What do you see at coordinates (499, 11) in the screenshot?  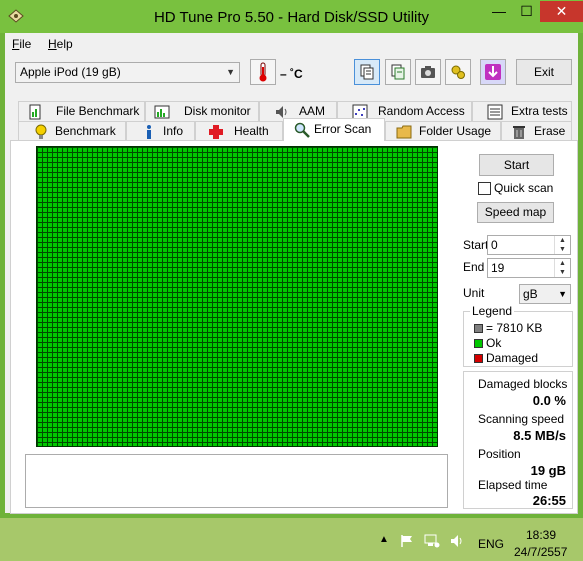 I see `minimize-button: —` at bounding box center [499, 11].